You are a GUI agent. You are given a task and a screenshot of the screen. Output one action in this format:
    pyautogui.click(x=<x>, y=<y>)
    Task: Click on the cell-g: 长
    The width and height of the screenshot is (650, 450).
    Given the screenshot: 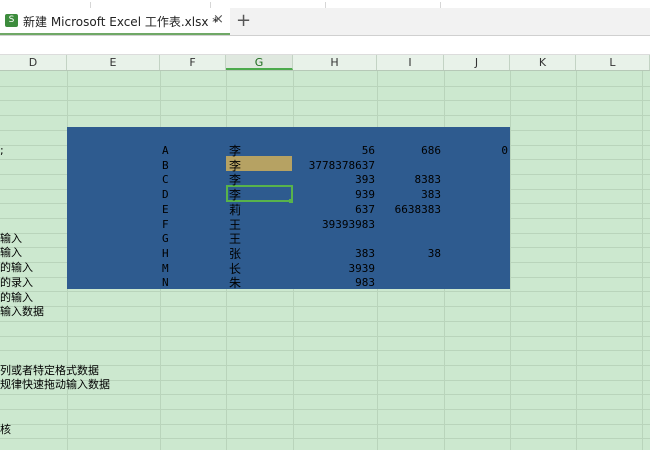 What is the action you would take?
    pyautogui.click(x=249, y=269)
    